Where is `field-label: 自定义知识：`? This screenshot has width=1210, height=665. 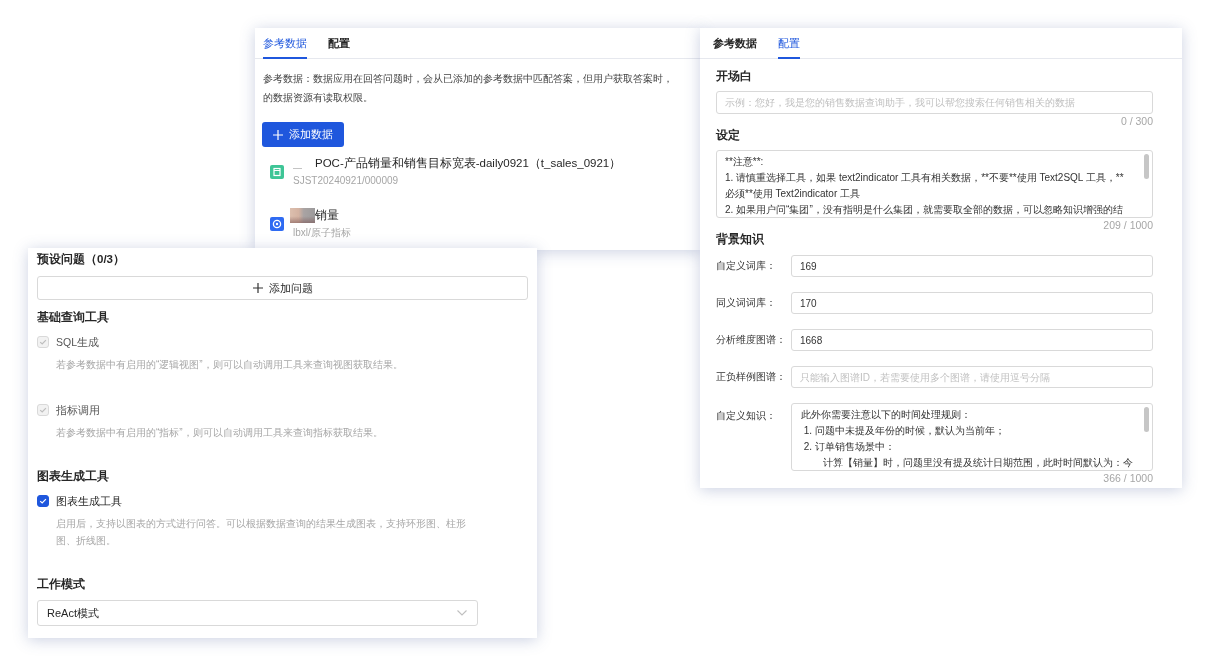
field-label: 自定义知识： is located at coordinates (746, 416).